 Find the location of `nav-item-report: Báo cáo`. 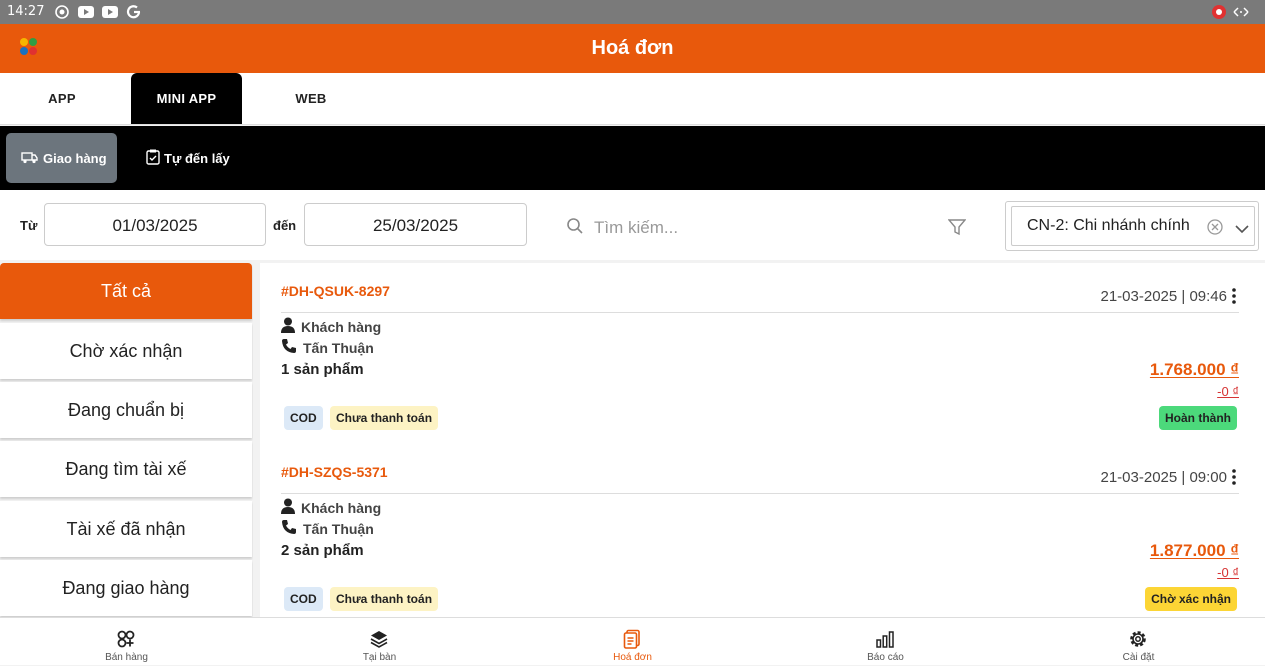

nav-item-report: Báo cáo is located at coordinates (885, 642).